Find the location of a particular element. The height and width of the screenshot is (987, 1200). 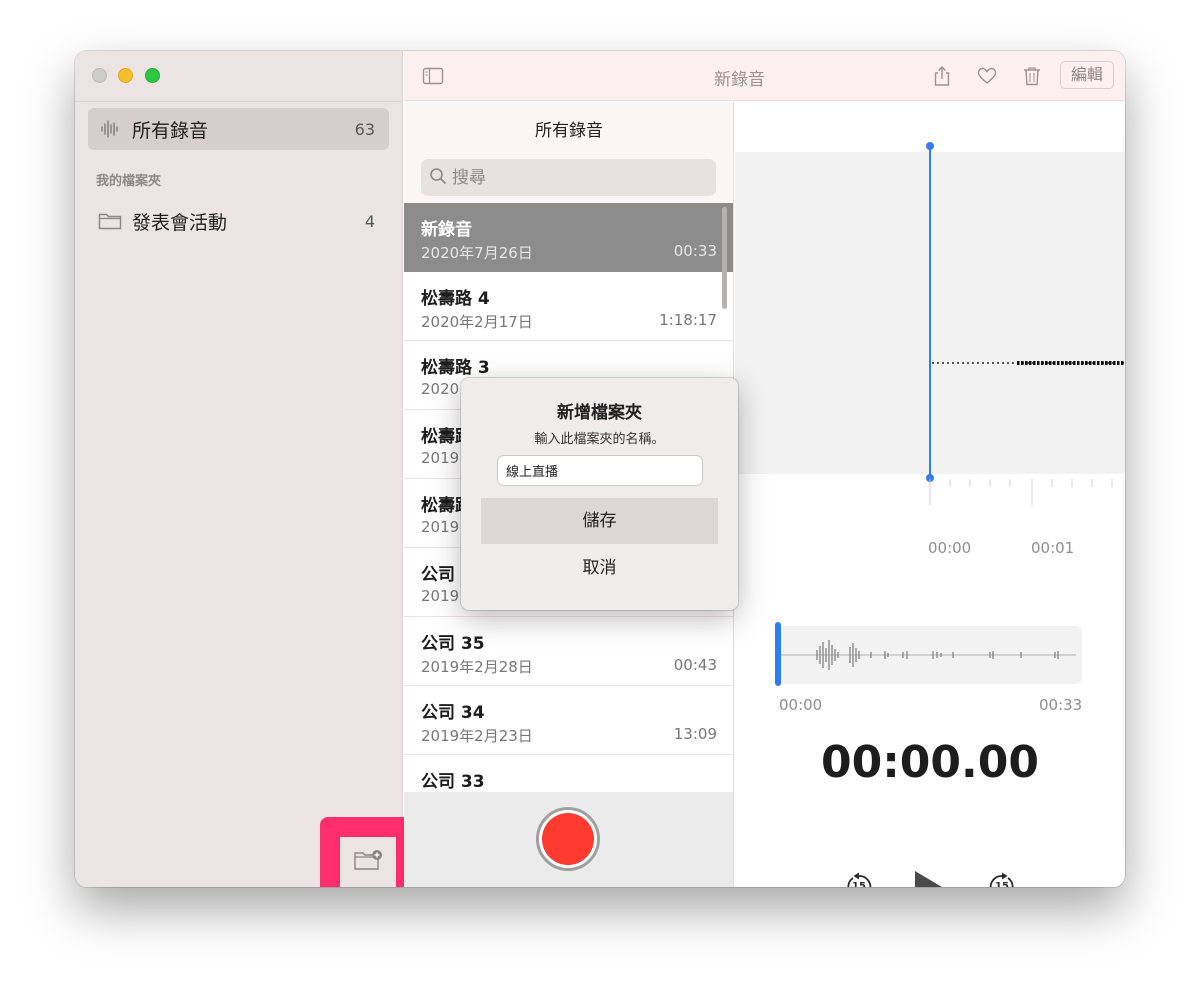

recording-title: 松壽路 4 is located at coordinates (455, 299).